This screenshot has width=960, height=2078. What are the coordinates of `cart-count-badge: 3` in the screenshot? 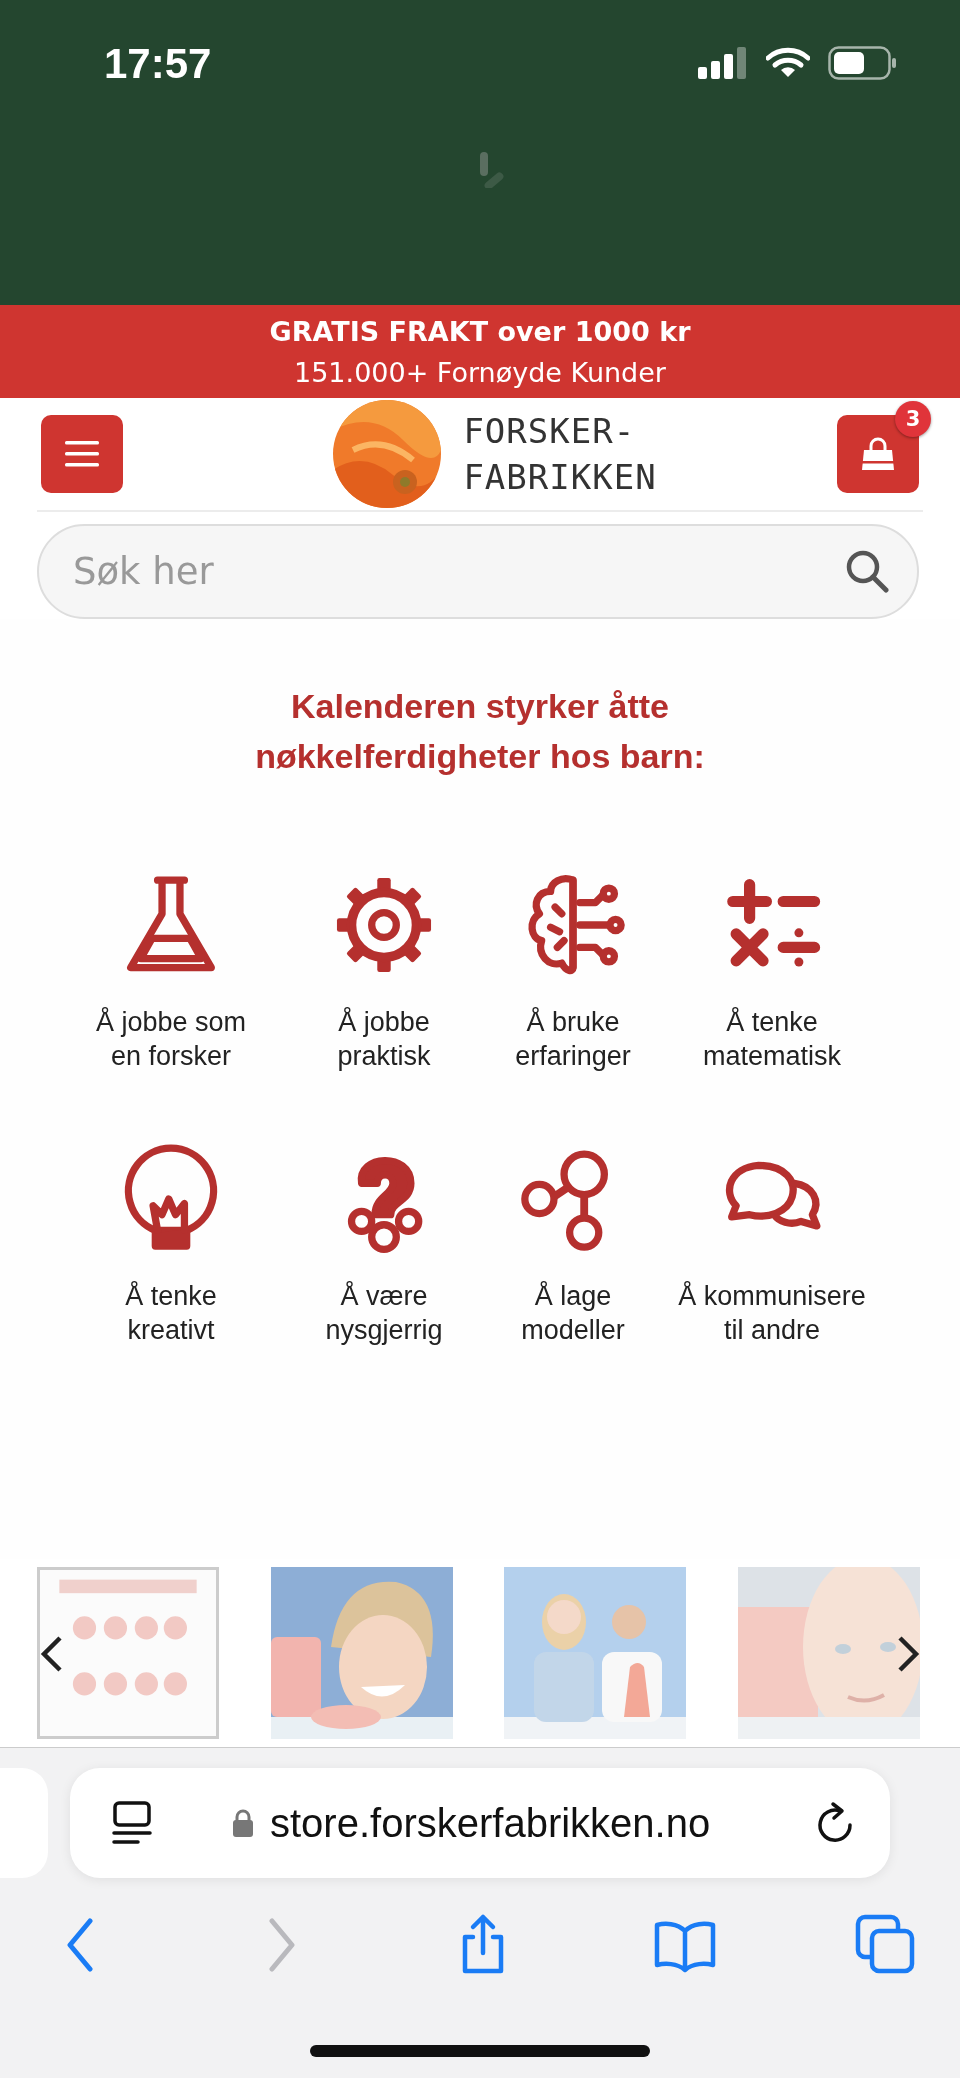 It's located at (913, 419).